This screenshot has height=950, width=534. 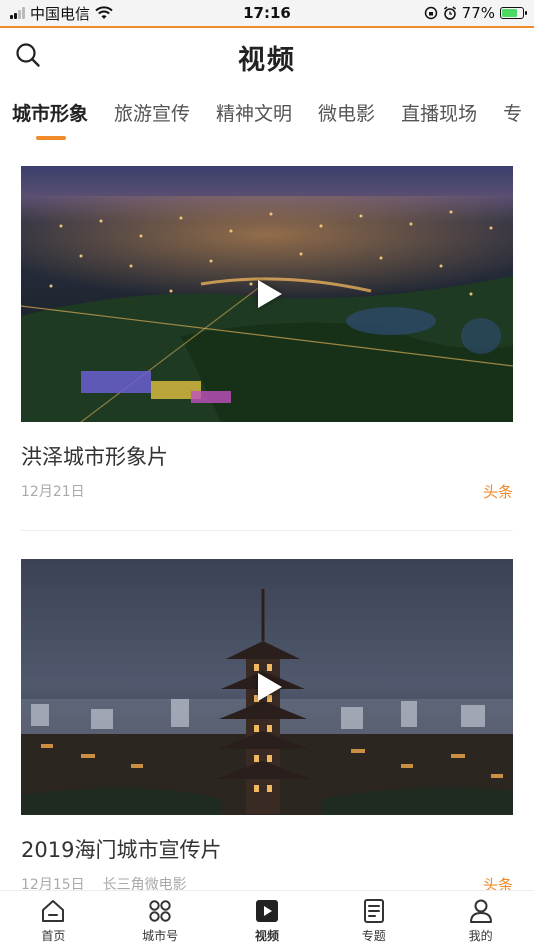 I want to click on carrier-label: 中国电信, so click(x=60, y=13).